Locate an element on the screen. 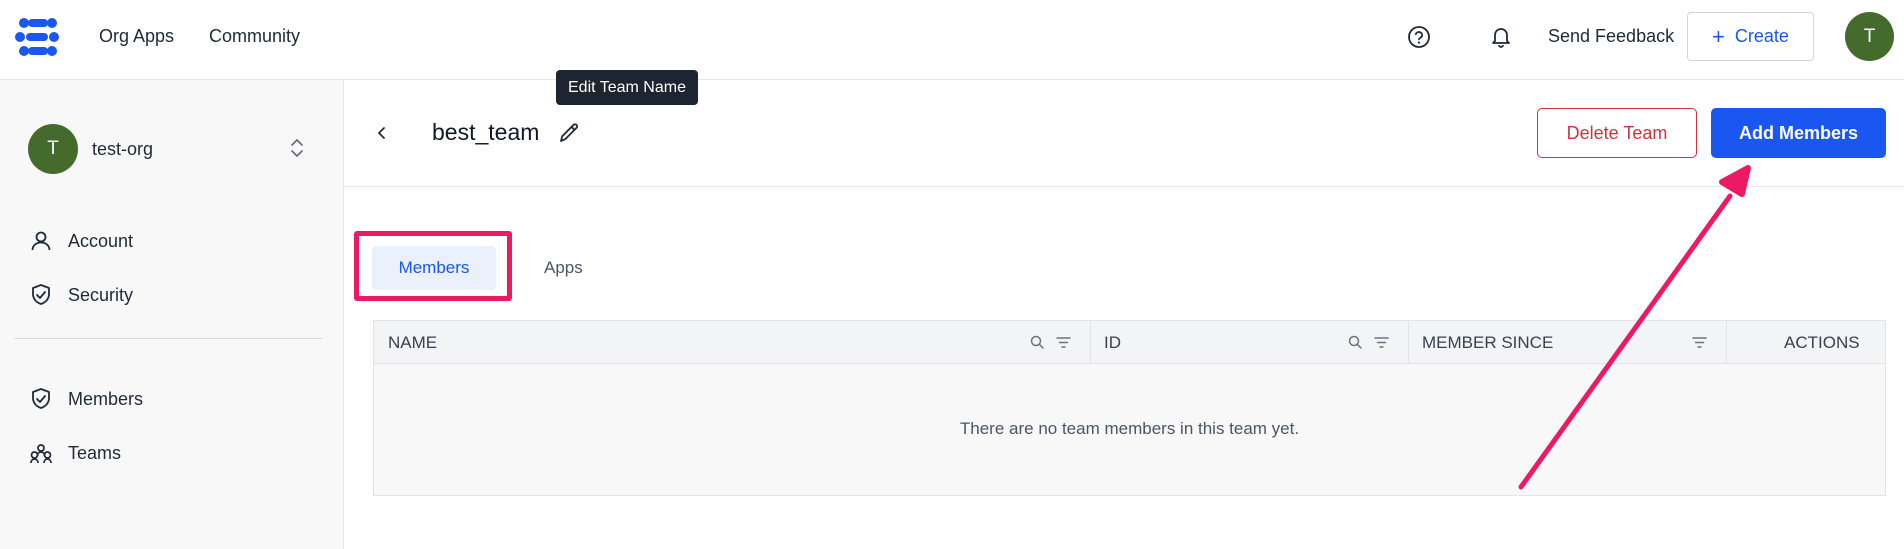 The image size is (1904, 549). sidebar-item-members: Members is located at coordinates (85, 399).